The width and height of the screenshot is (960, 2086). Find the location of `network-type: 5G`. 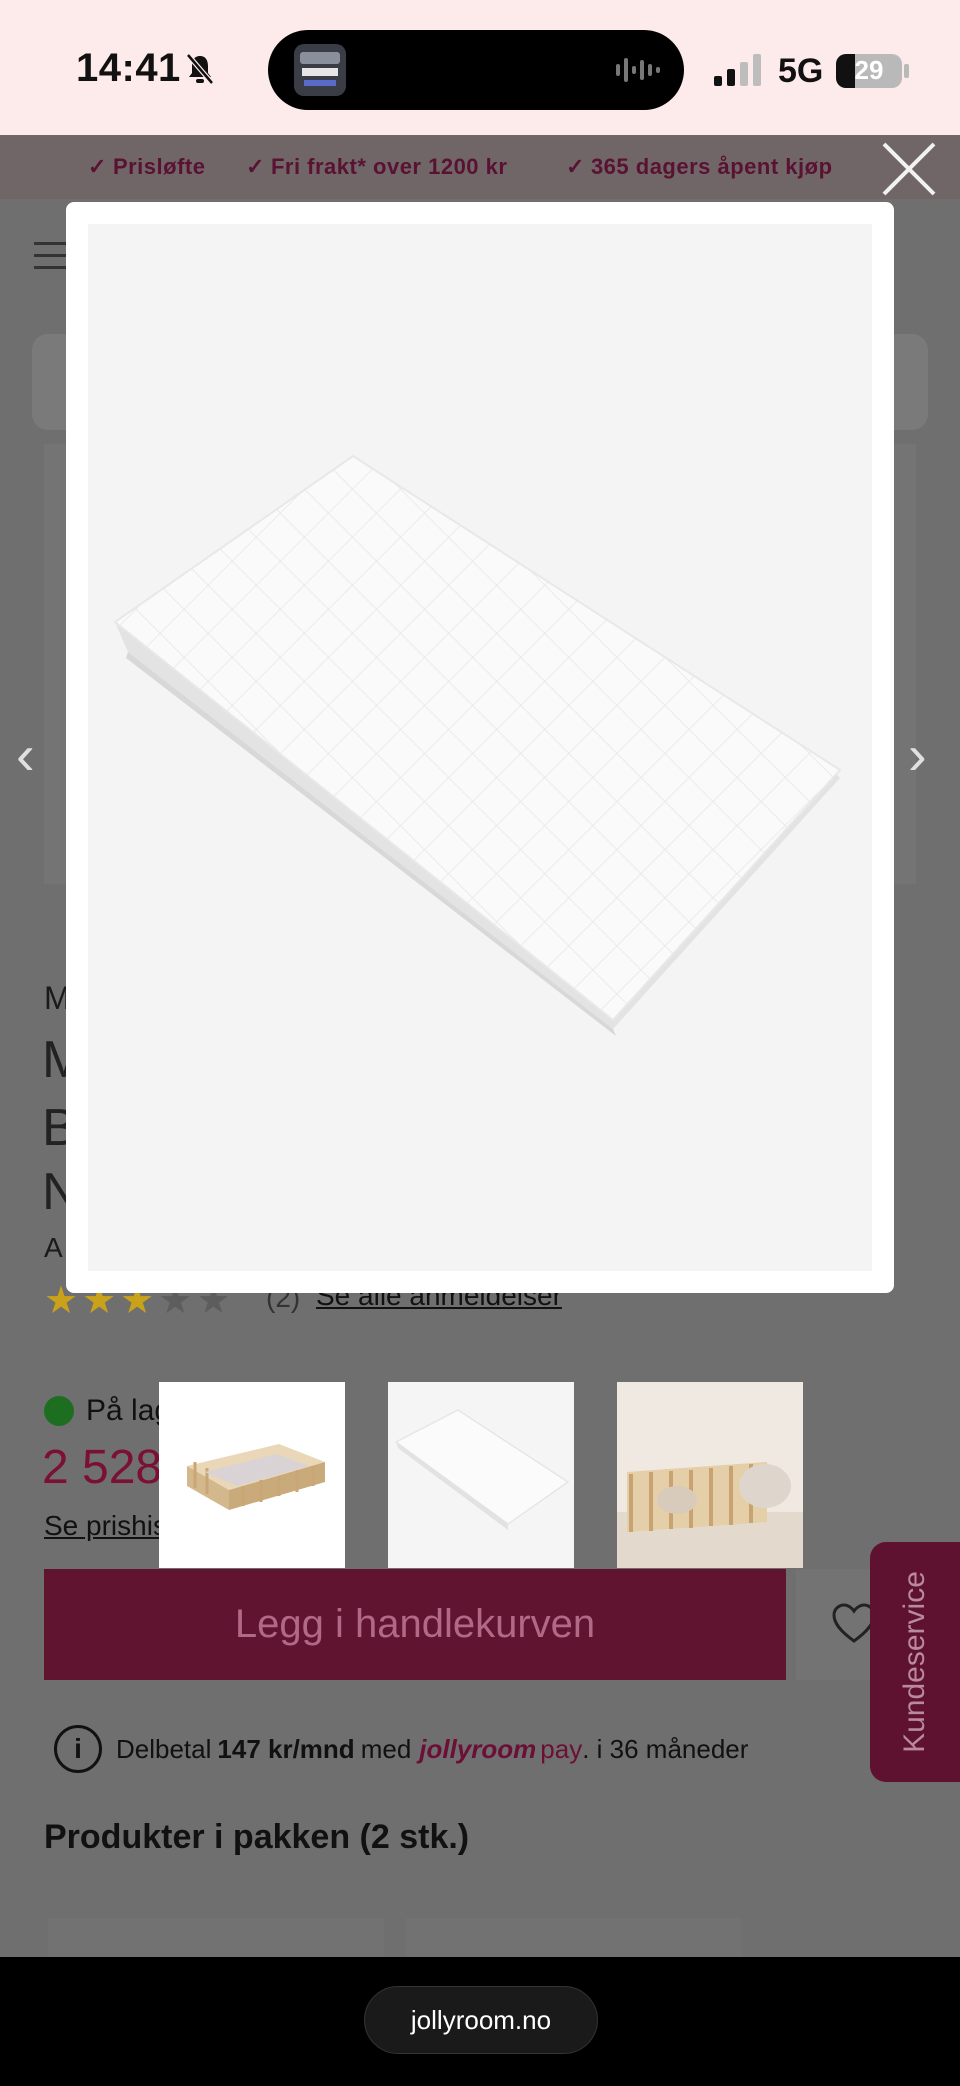

network-type: 5G is located at coordinates (801, 71).